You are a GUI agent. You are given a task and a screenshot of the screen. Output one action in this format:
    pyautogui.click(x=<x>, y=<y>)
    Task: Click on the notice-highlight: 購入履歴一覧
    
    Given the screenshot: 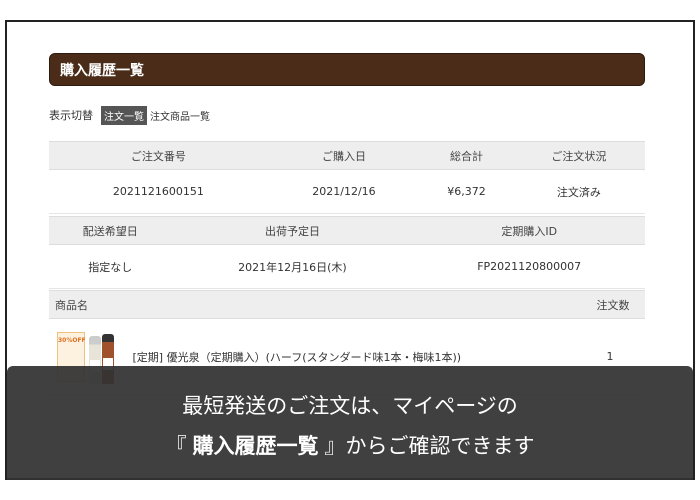 What is the action you would take?
    pyautogui.click(x=255, y=446)
    